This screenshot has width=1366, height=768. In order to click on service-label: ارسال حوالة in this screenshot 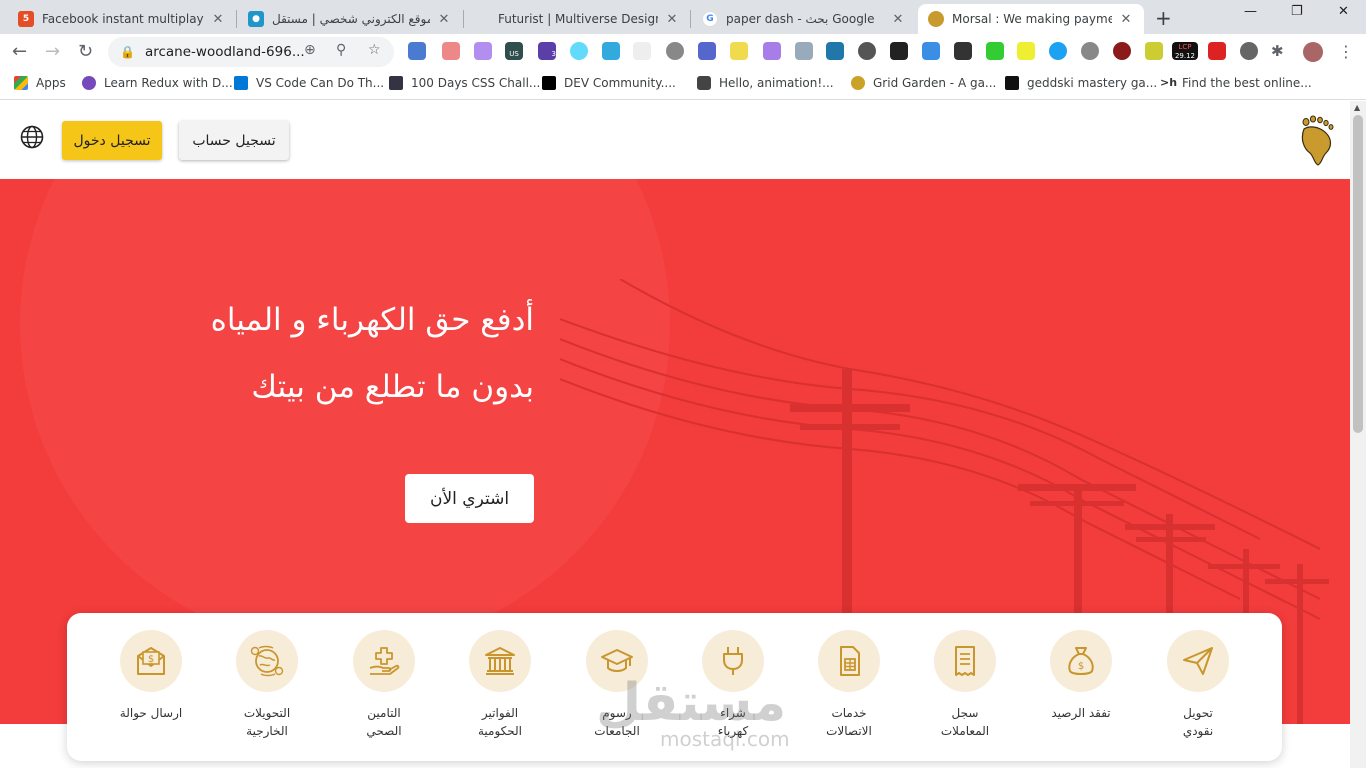, I will do `click(151, 713)`.